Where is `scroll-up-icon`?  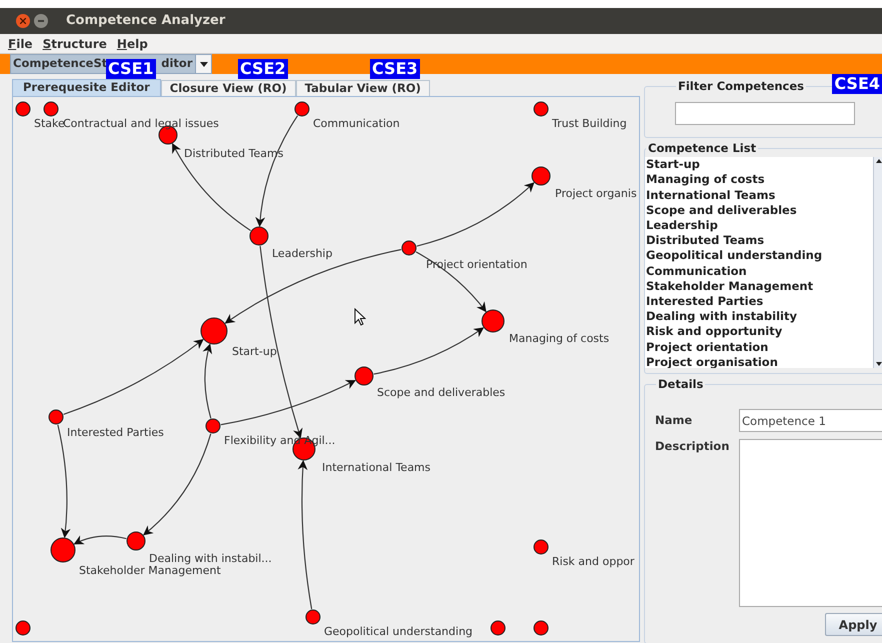 scroll-up-icon is located at coordinates (879, 161).